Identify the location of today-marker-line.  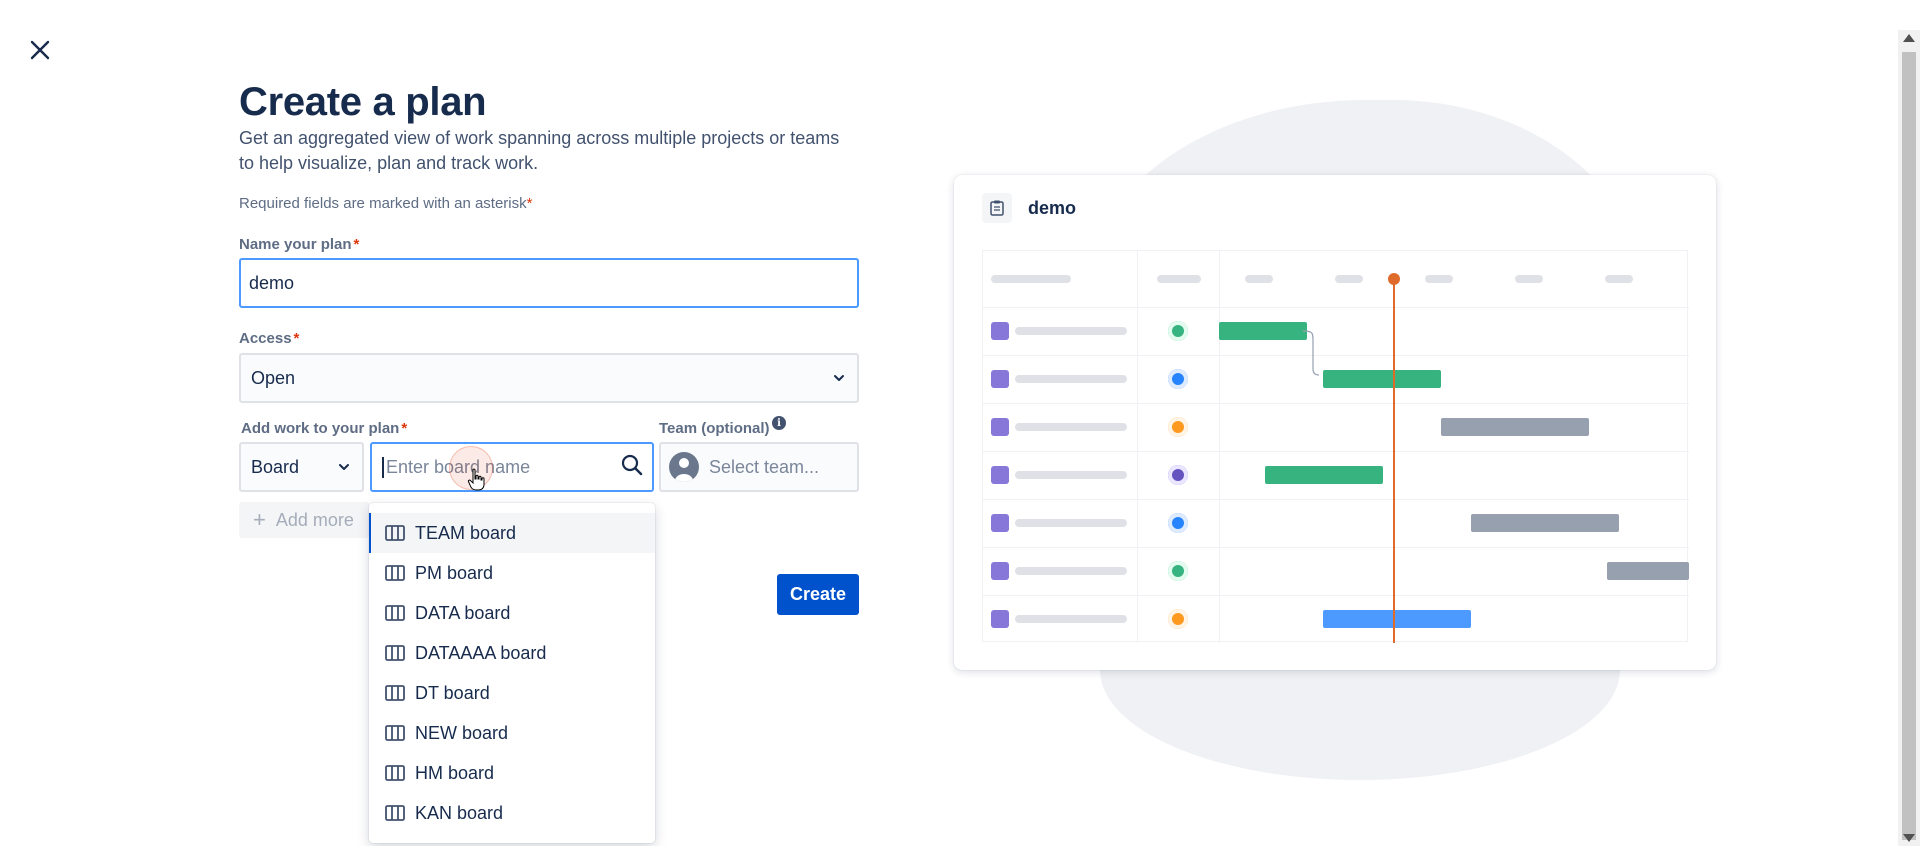
(1394, 461).